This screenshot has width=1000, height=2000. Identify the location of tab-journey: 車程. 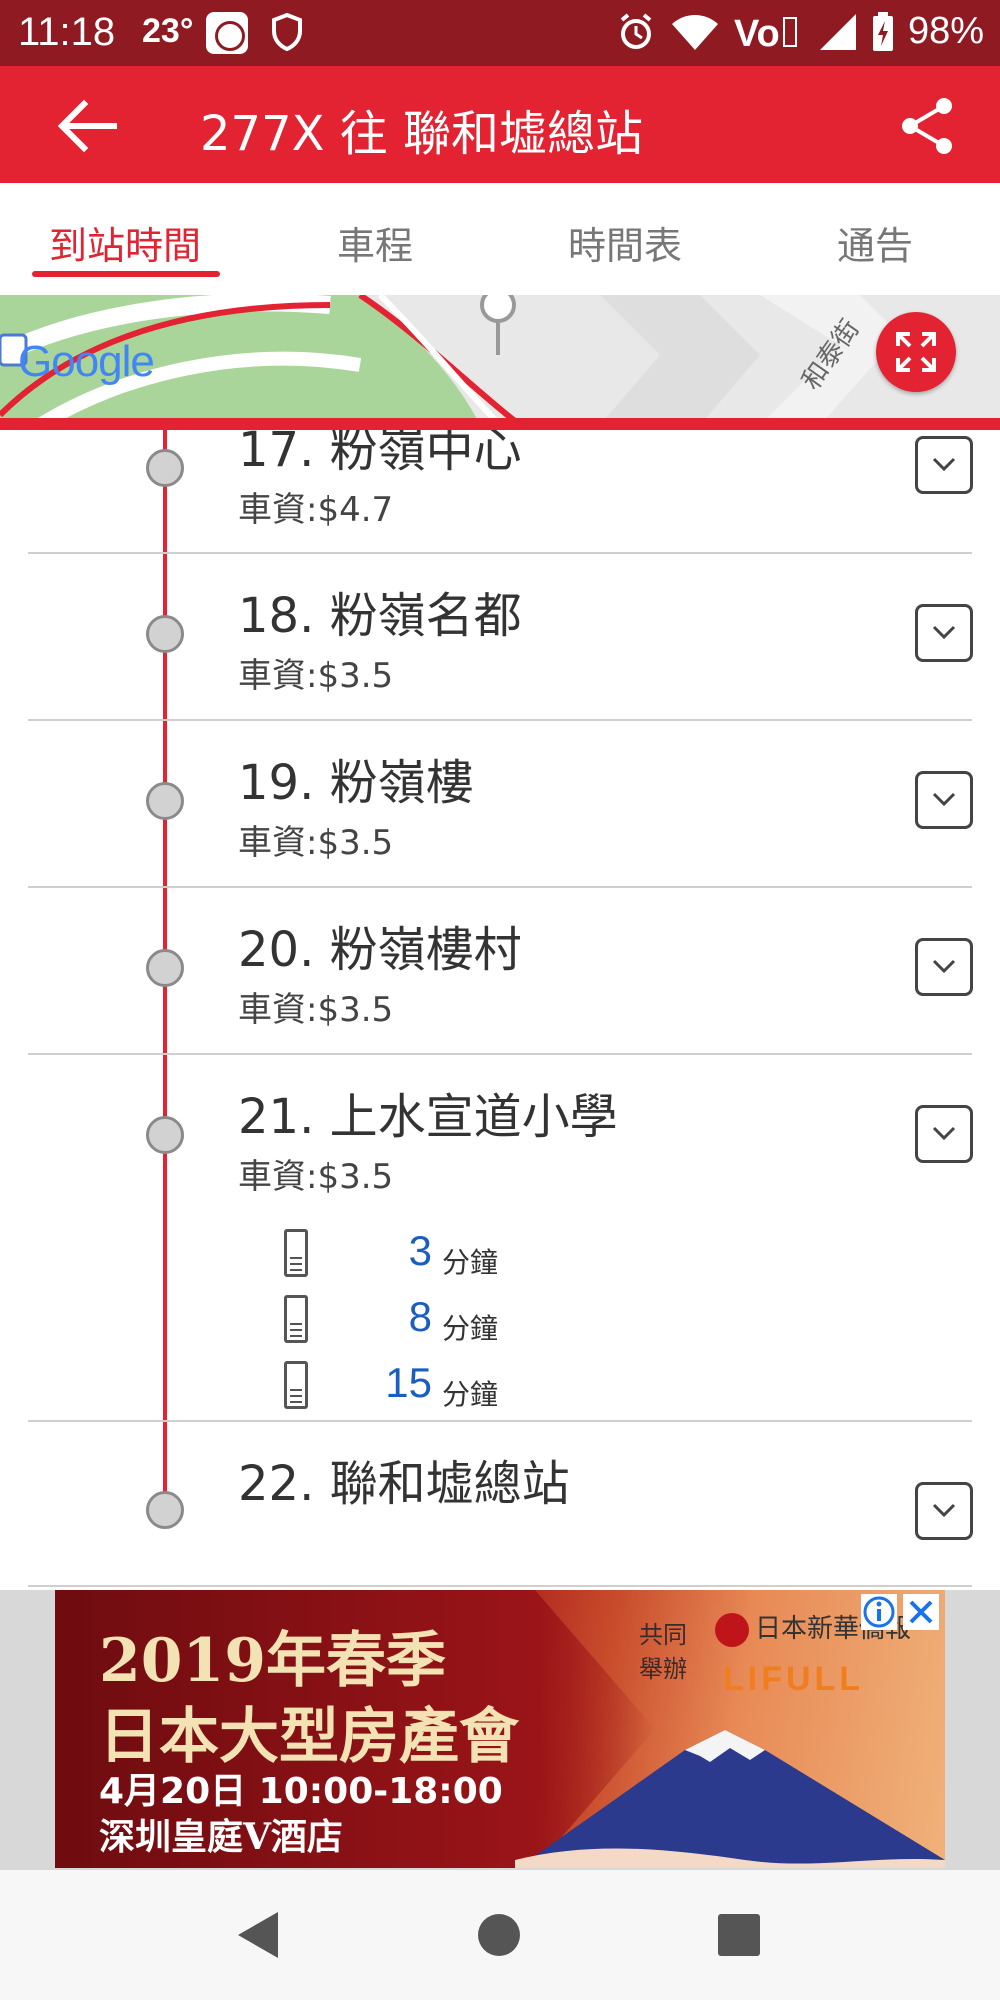
(375, 242).